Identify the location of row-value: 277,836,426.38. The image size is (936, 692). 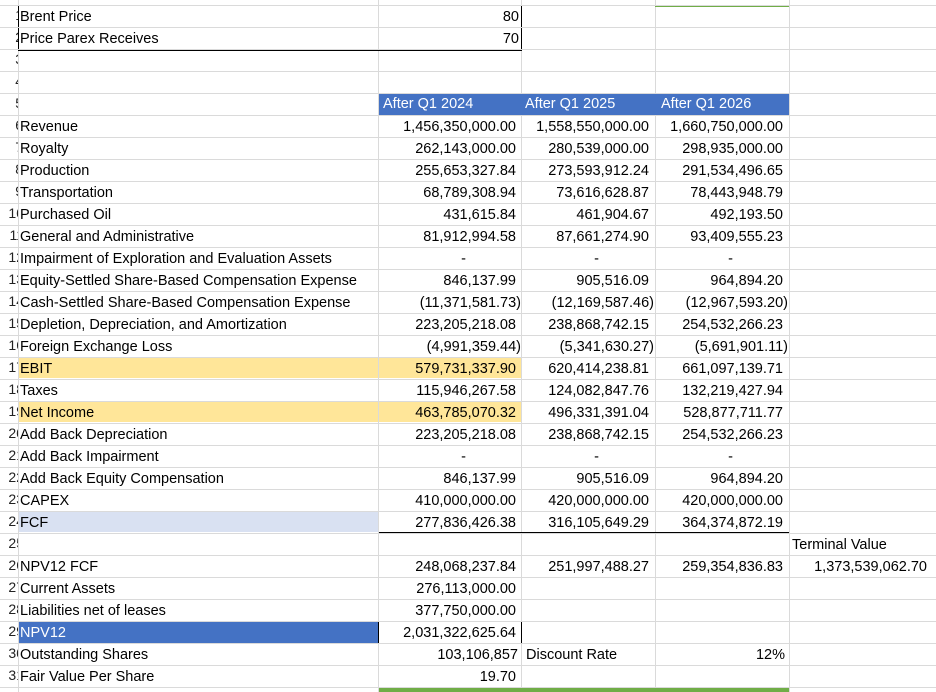
(447, 523).